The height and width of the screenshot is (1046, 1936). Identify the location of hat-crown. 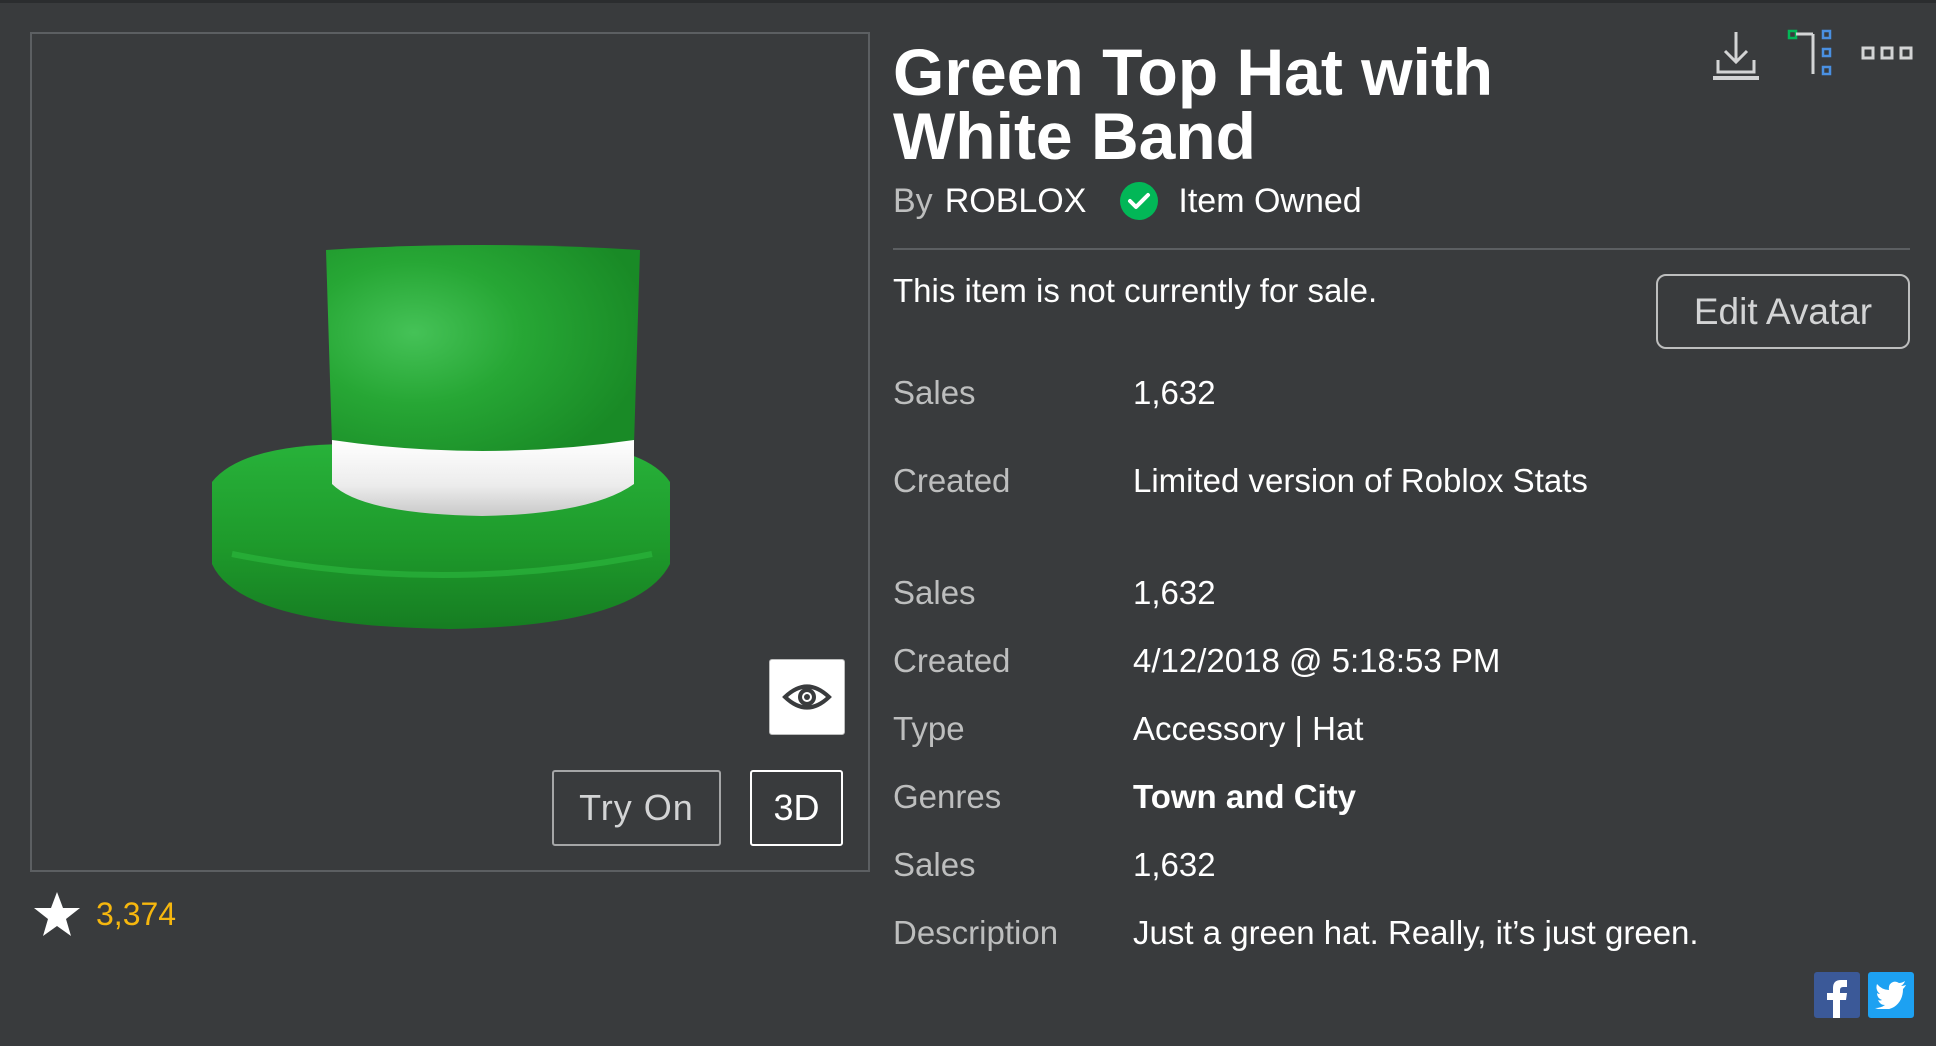
(483, 349).